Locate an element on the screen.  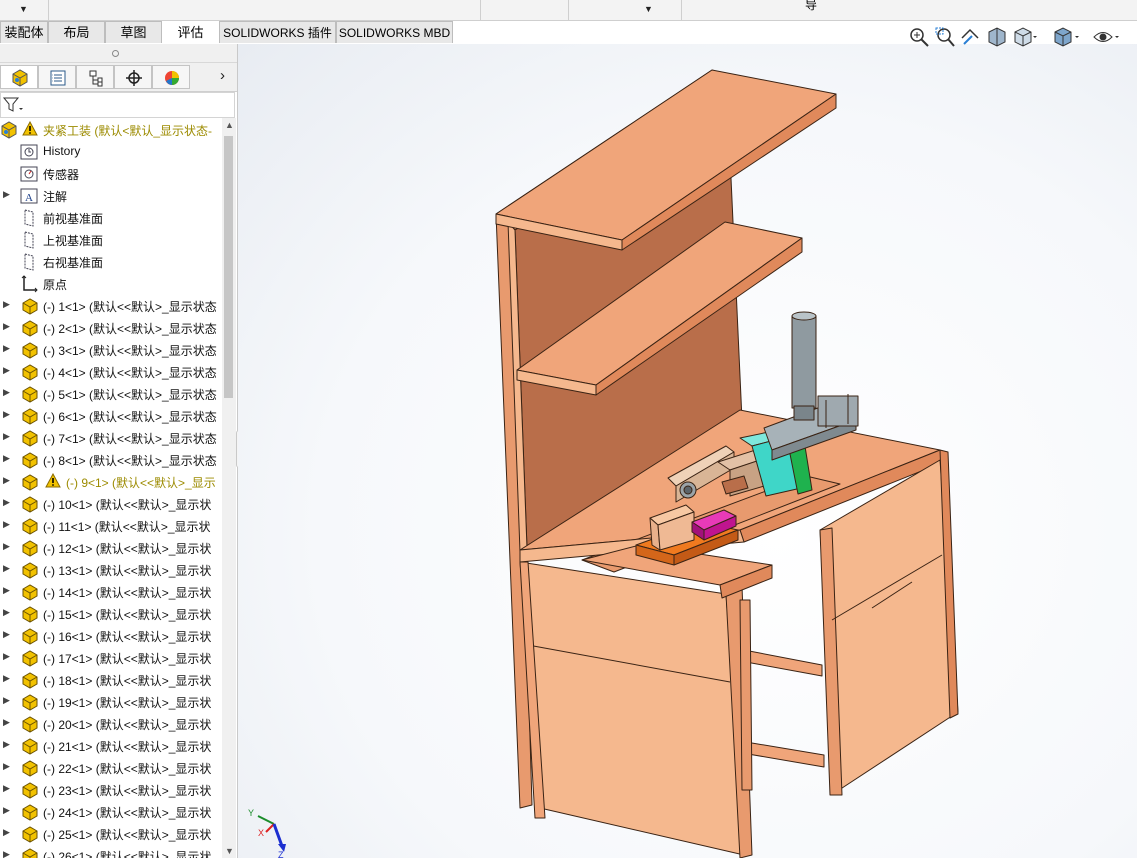
tree-item: ▶ (-) 4<1> (默认<<默认>_显示状态 is located at coordinates (111, 371).